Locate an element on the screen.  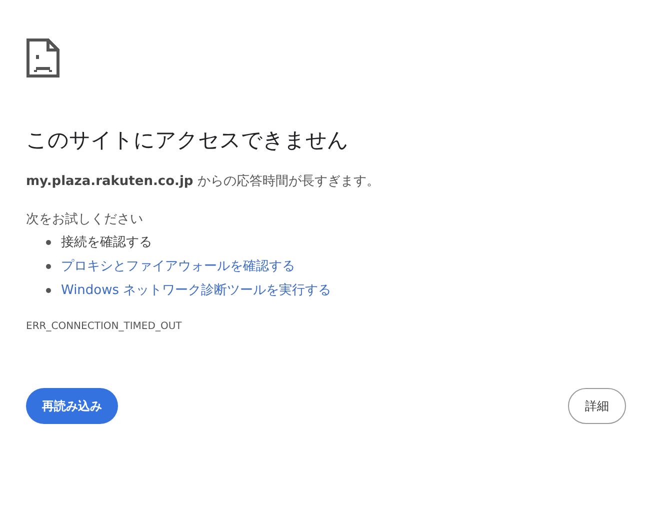
suggestion-link: Windows ネットワーク診断ツールを実行する is located at coordinates (196, 290).